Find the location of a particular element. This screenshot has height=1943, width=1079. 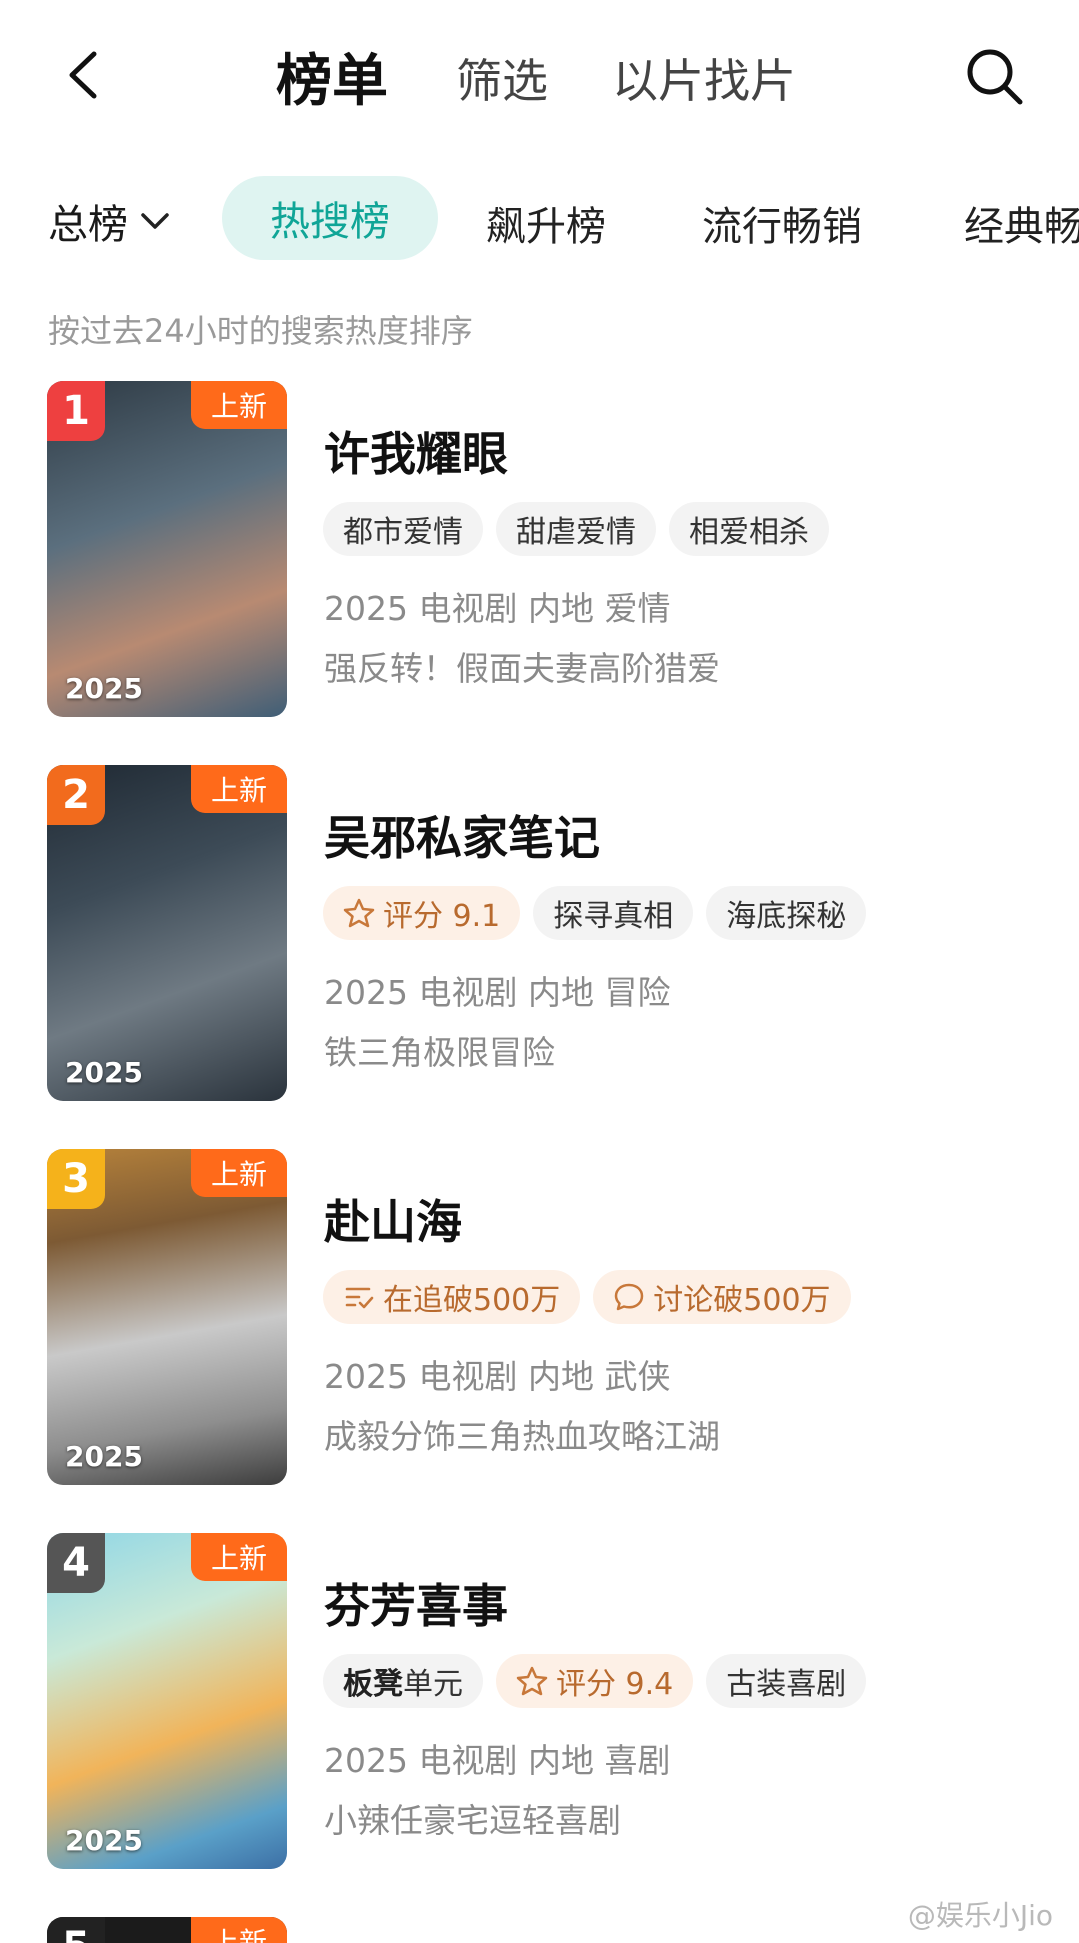

bench-unit-label: 单元 is located at coordinates (433, 1684).